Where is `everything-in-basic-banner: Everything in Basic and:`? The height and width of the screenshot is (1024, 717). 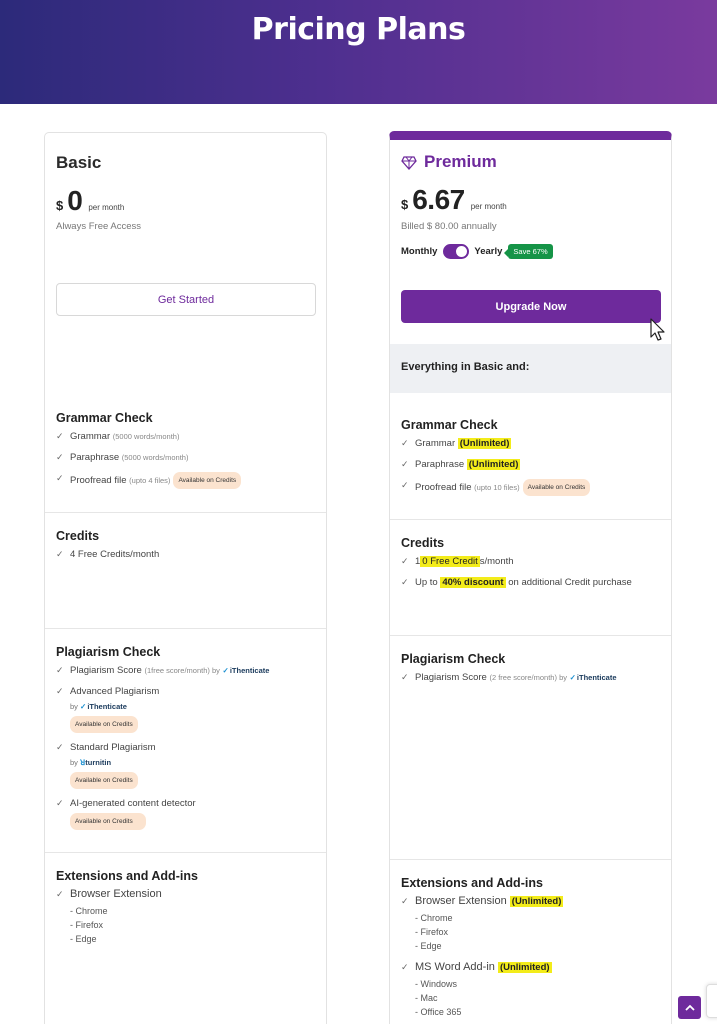
everything-in-basic-banner: Everything in Basic and: is located at coordinates (530, 368).